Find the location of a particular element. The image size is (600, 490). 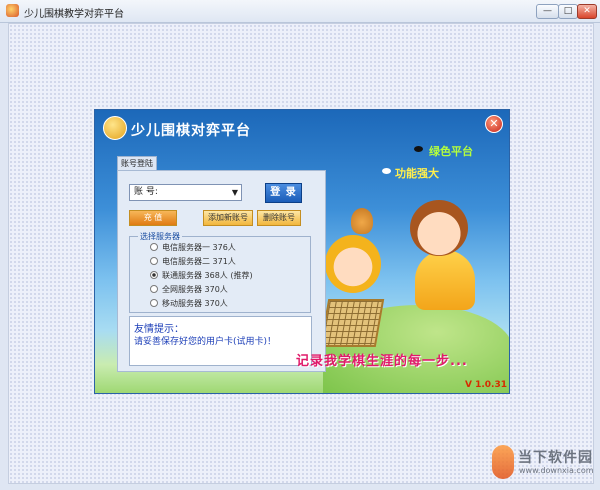

app-icon is located at coordinates (12, 10).